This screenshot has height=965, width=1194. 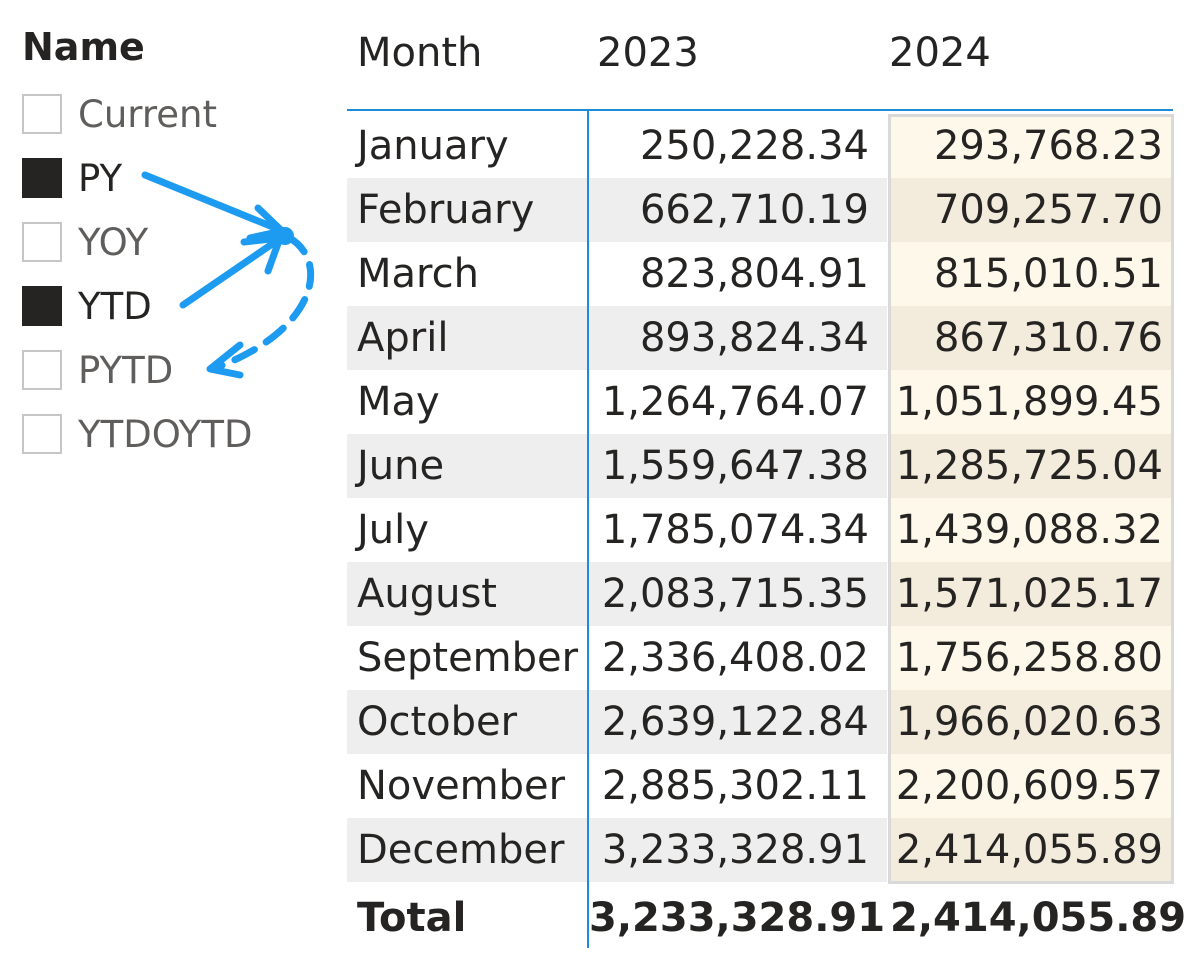 What do you see at coordinates (100, 178) in the screenshot?
I see `slicer-item-label: PY` at bounding box center [100, 178].